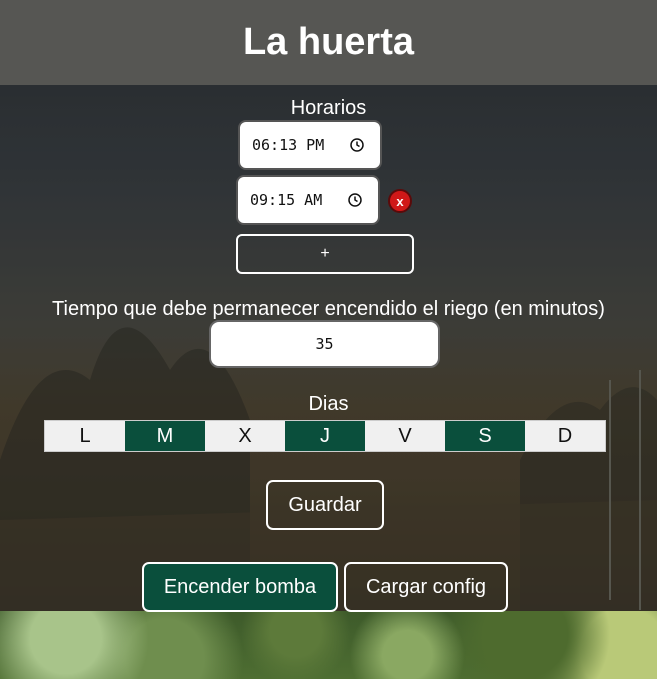 The width and height of the screenshot is (657, 679). What do you see at coordinates (325, 254) in the screenshot?
I see `add-time-button: +` at bounding box center [325, 254].